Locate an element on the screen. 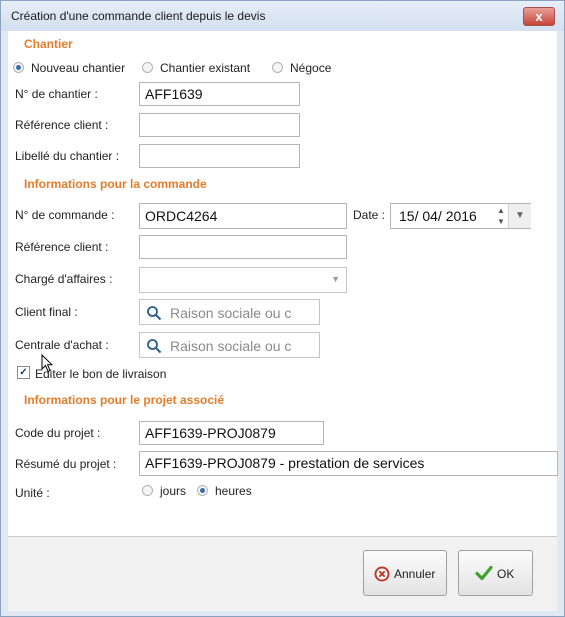 The image size is (565, 617). label-date: Date : is located at coordinates (369, 215).